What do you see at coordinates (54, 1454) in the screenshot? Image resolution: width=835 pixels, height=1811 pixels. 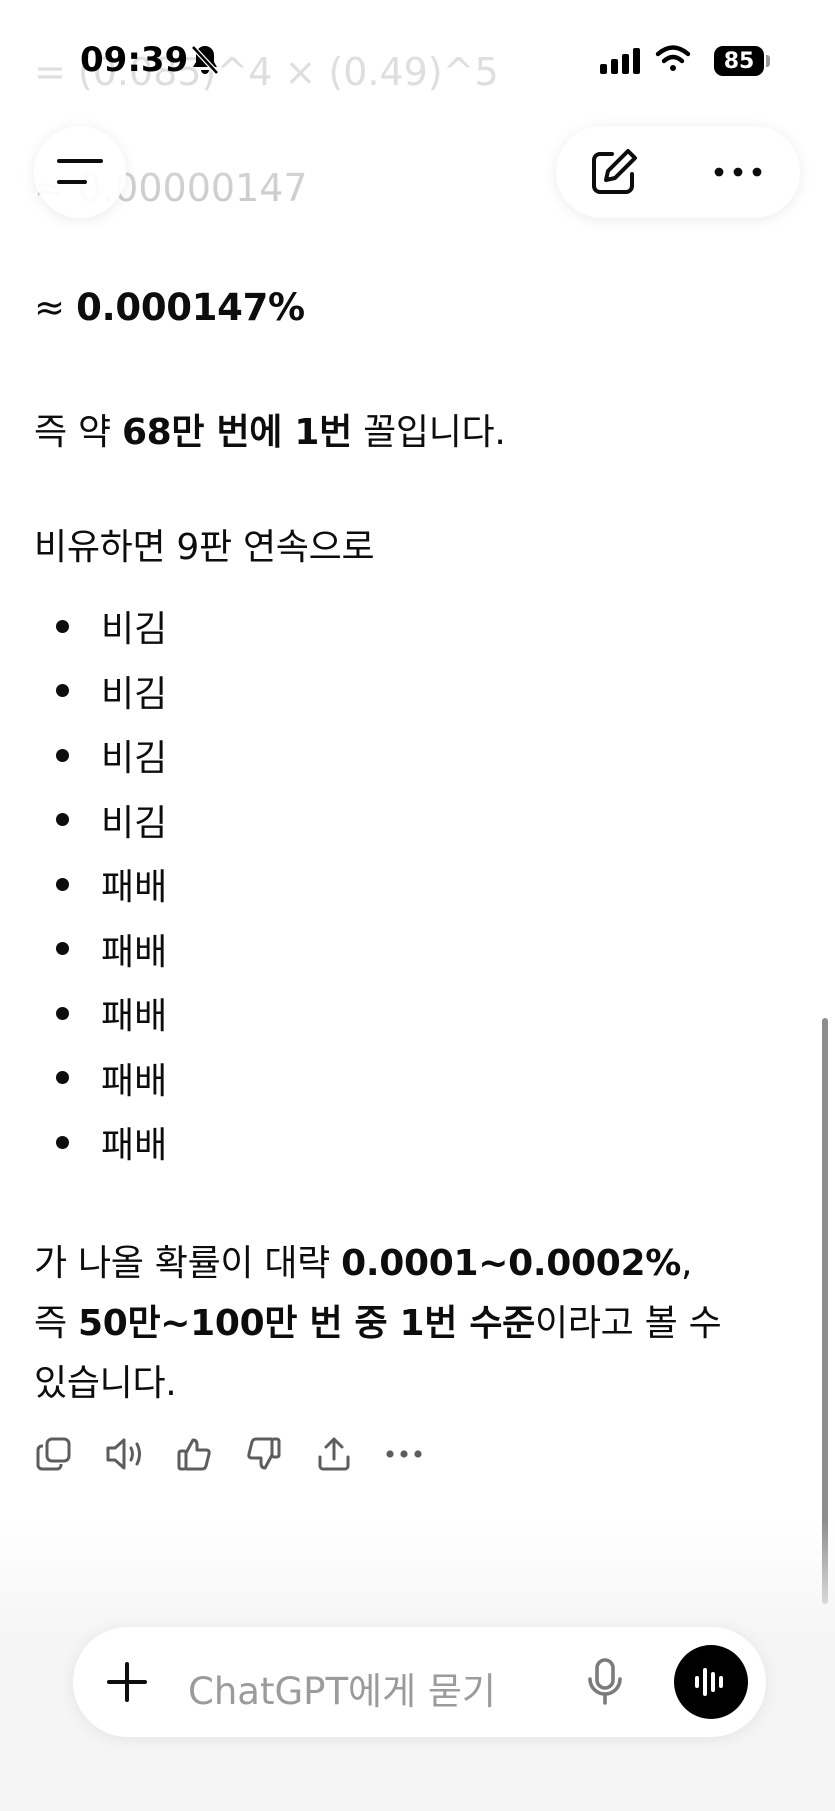 I see `copy-icon` at bounding box center [54, 1454].